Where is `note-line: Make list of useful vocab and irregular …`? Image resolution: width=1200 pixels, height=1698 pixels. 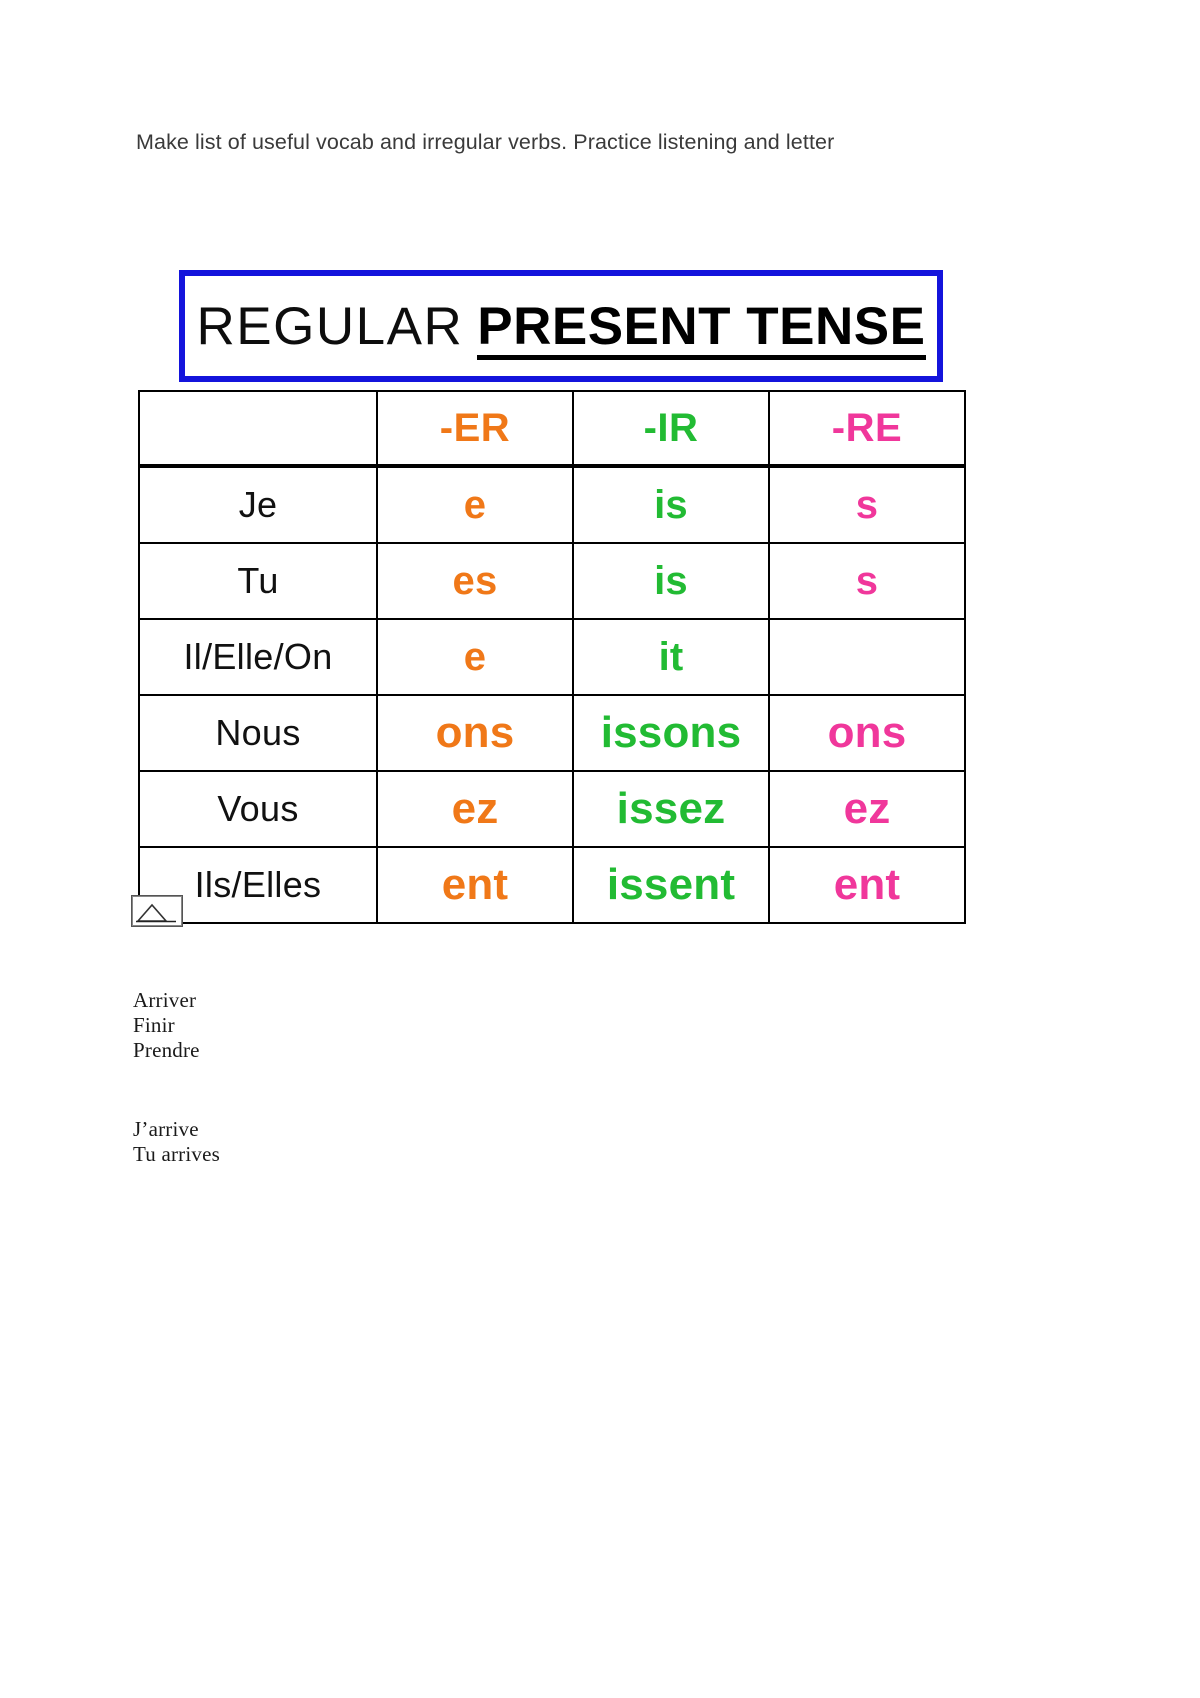
note-line: Make list of useful vocab and irregular … is located at coordinates (485, 142).